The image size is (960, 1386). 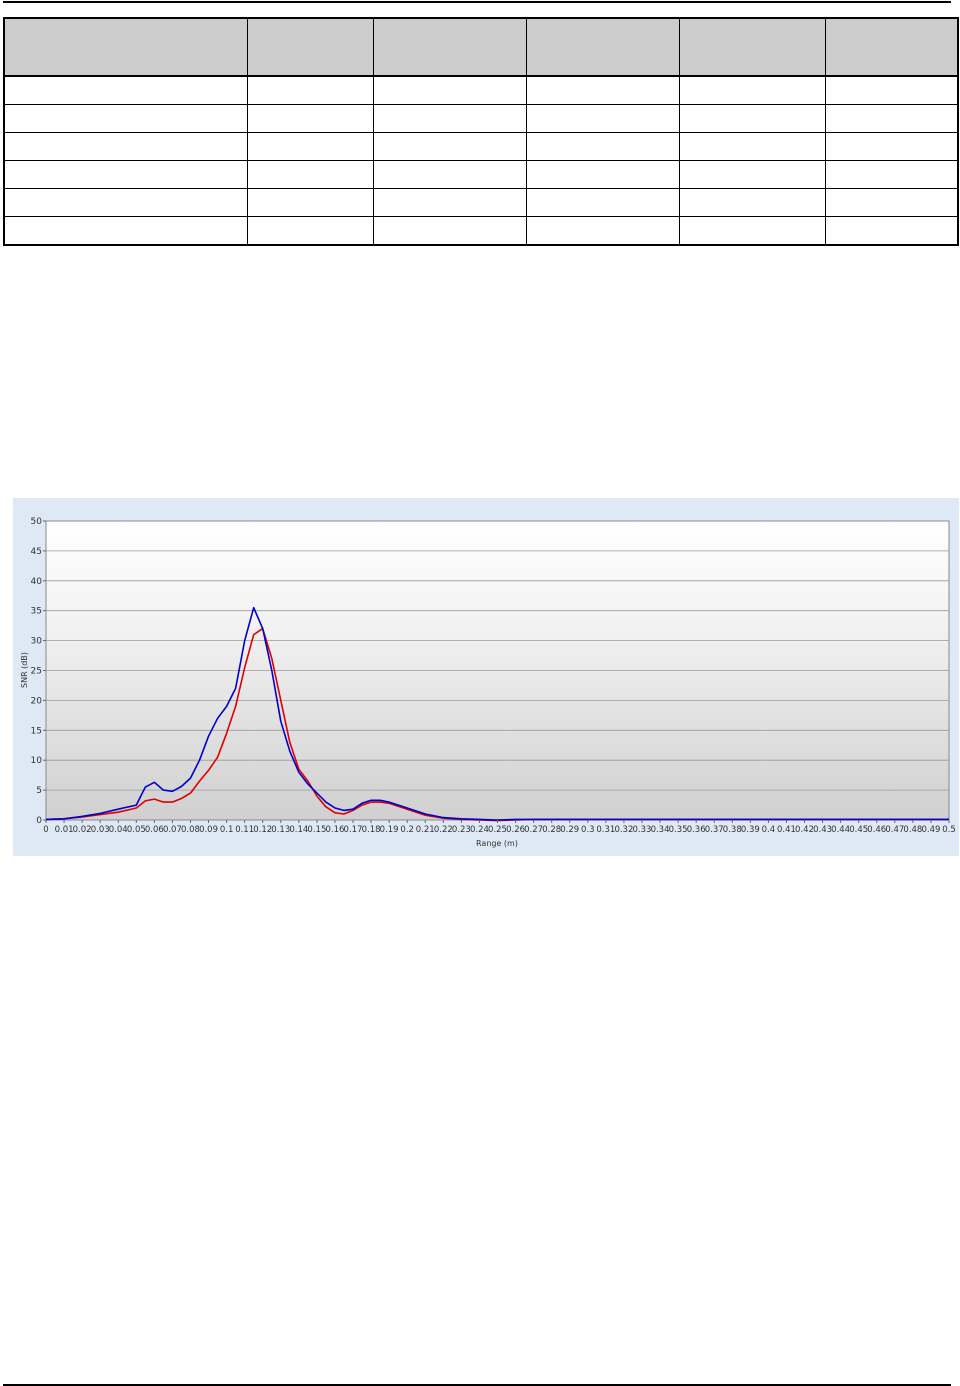 What do you see at coordinates (37, 761) in the screenshot?
I see `y-tick-label: 10` at bounding box center [37, 761].